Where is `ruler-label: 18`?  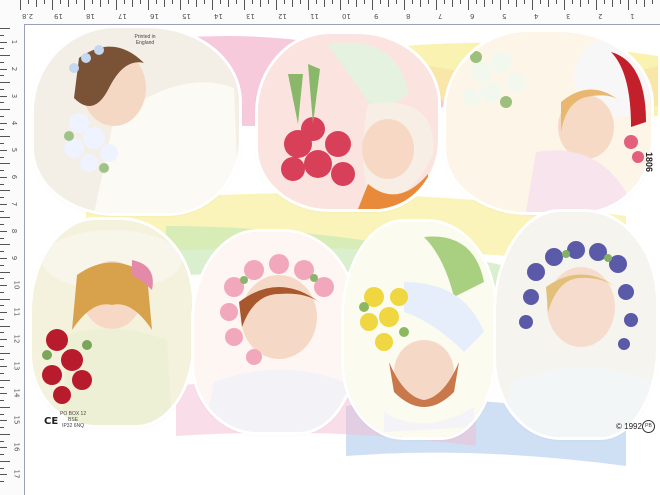 ruler-label: 18 is located at coordinates (90, 16).